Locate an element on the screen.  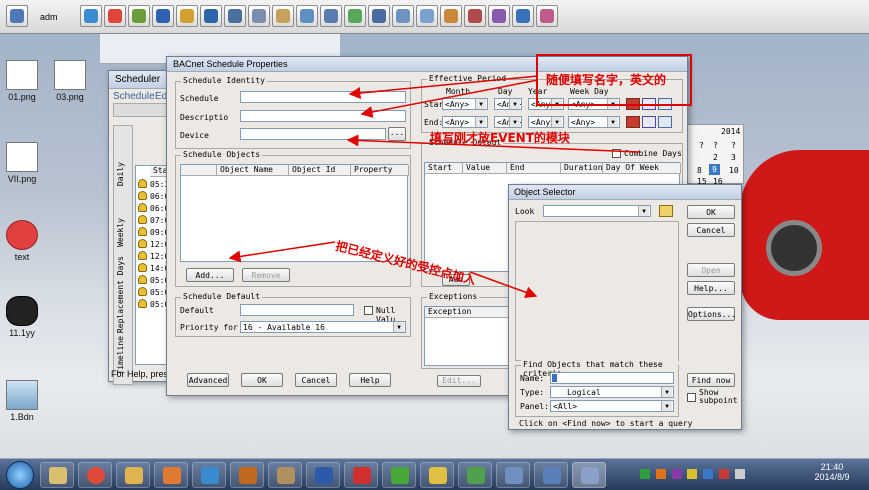
annotation-name-hint: 随便填写名字，英文的 is located at coordinates (606, 80).